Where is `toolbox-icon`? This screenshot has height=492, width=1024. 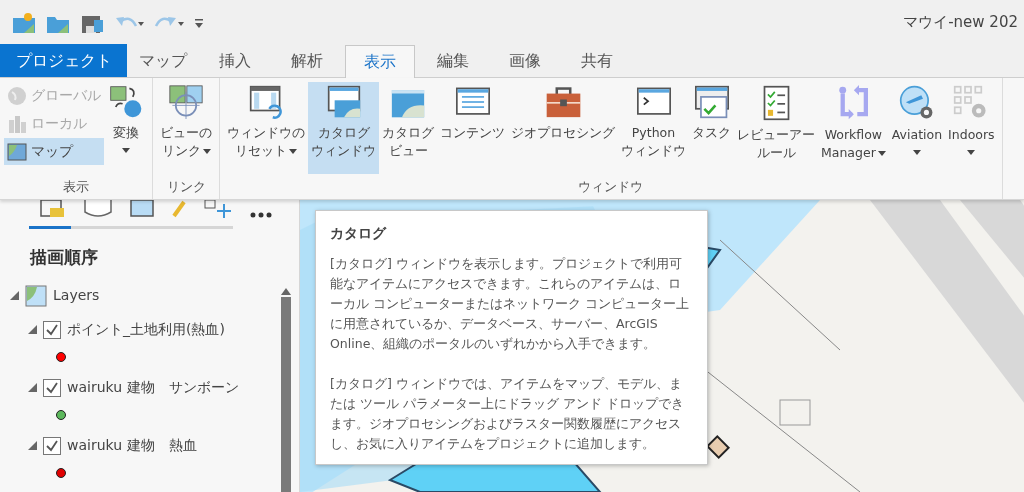 toolbox-icon is located at coordinates (563, 102).